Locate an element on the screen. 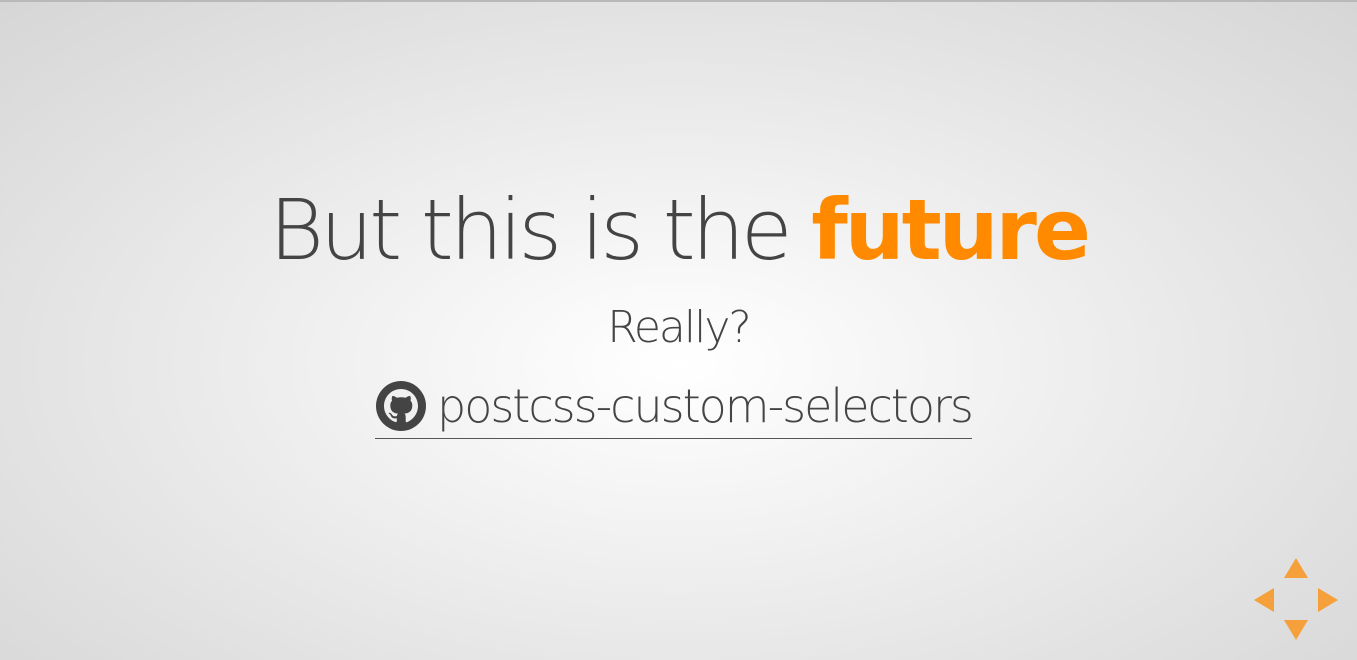  slide-title-prefix: But this is the is located at coordinates (531, 230).